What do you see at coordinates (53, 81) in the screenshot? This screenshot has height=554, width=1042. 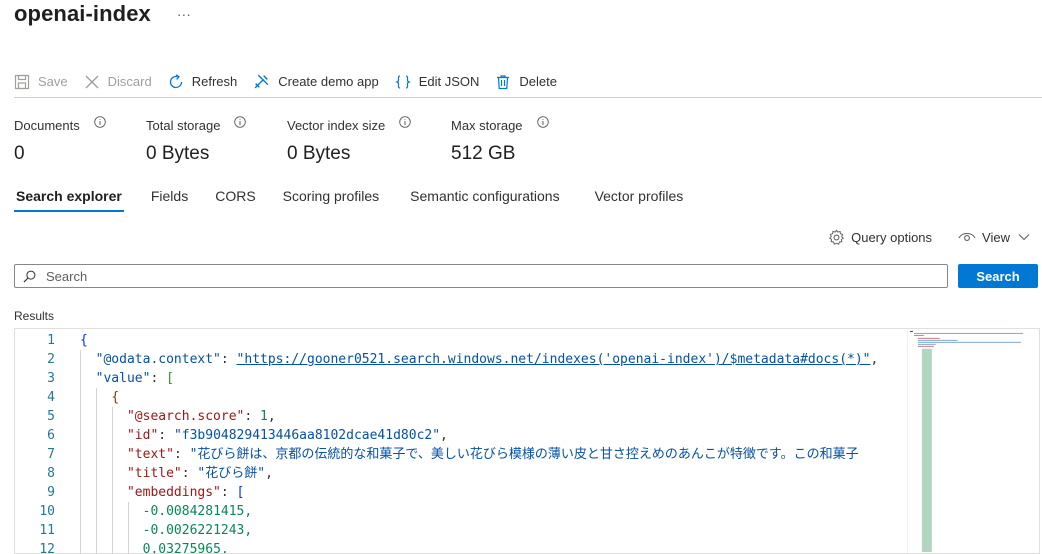 I see `save-label: Save` at bounding box center [53, 81].